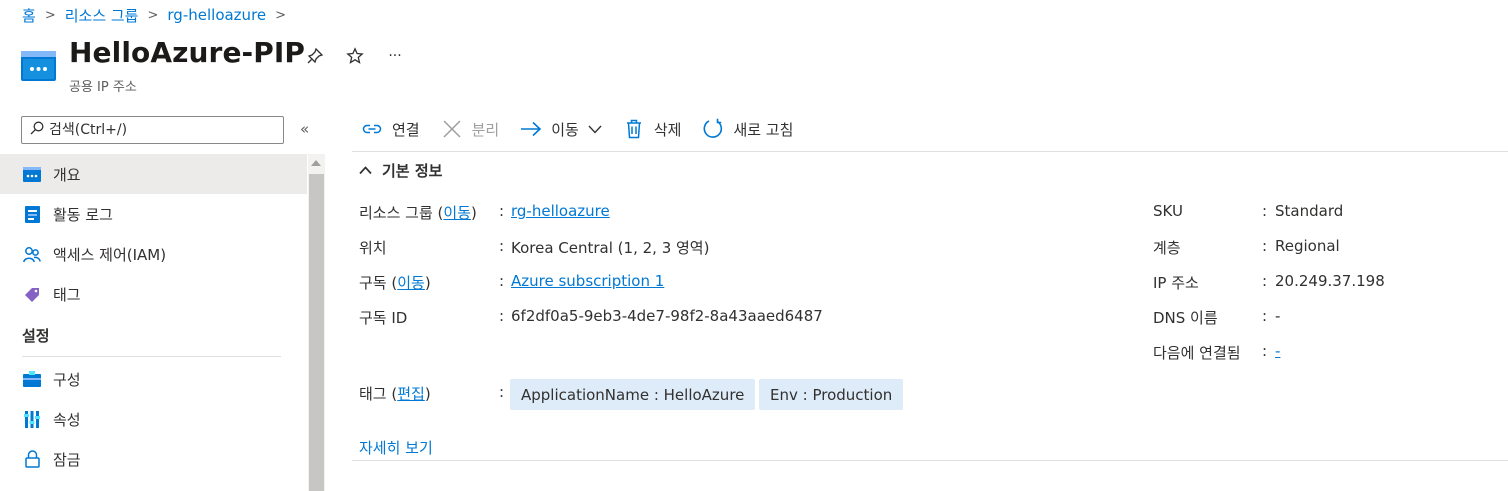  What do you see at coordinates (304, 129) in the screenshot?
I see `collapse-sidebar-icon: «` at bounding box center [304, 129].